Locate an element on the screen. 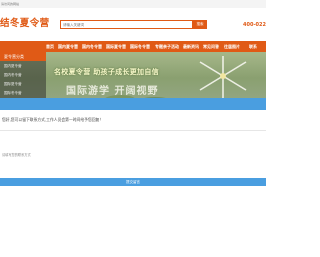 The width and height of the screenshot is (320, 257). search-input is located at coordinates (126, 24).